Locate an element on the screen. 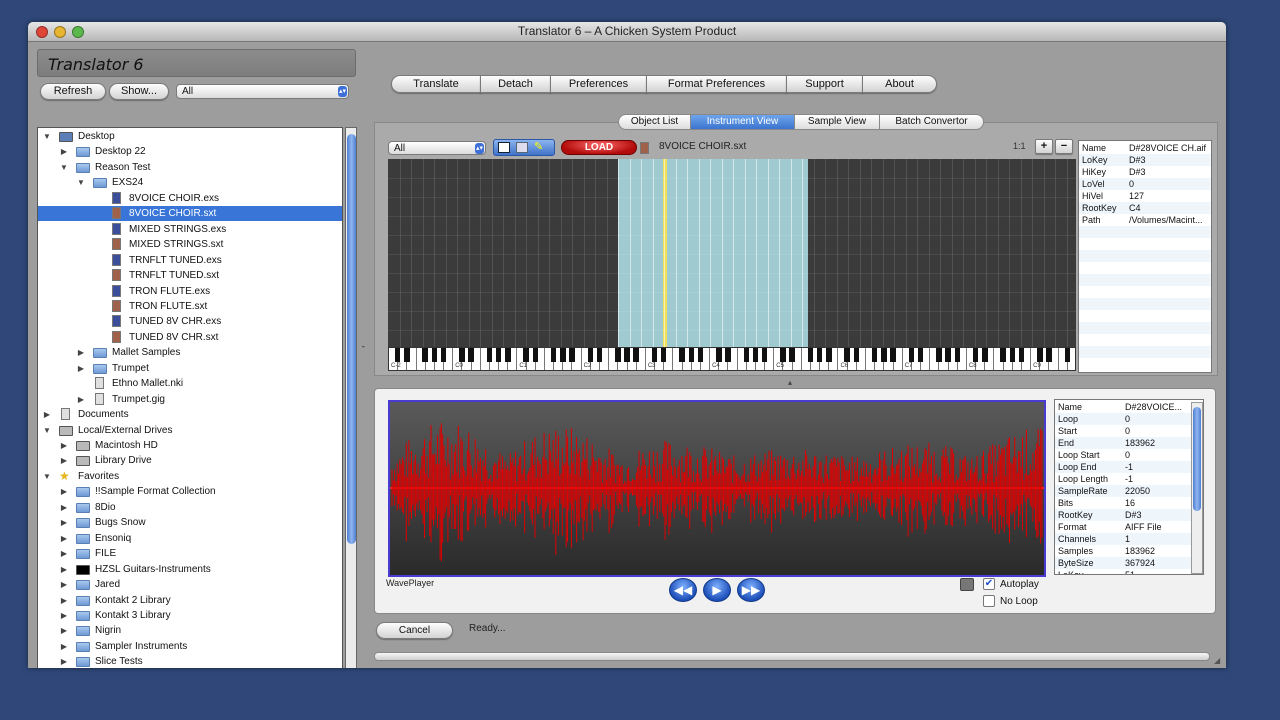  tab-preferences: Preferences is located at coordinates (598, 84).